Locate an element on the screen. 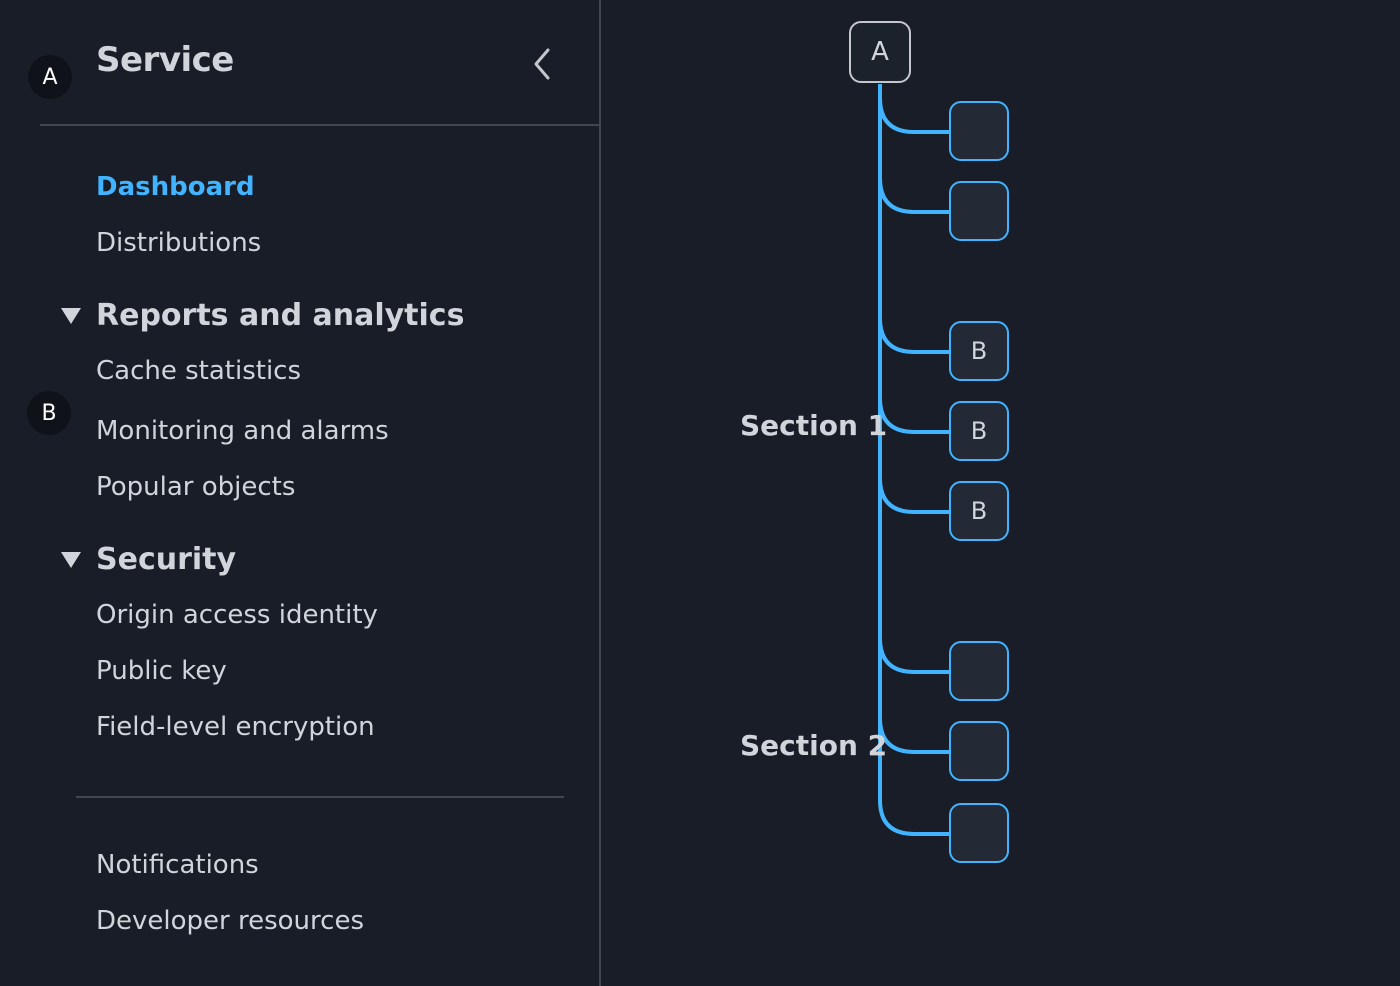  section-toggle-security: Security is located at coordinates (148, 559).